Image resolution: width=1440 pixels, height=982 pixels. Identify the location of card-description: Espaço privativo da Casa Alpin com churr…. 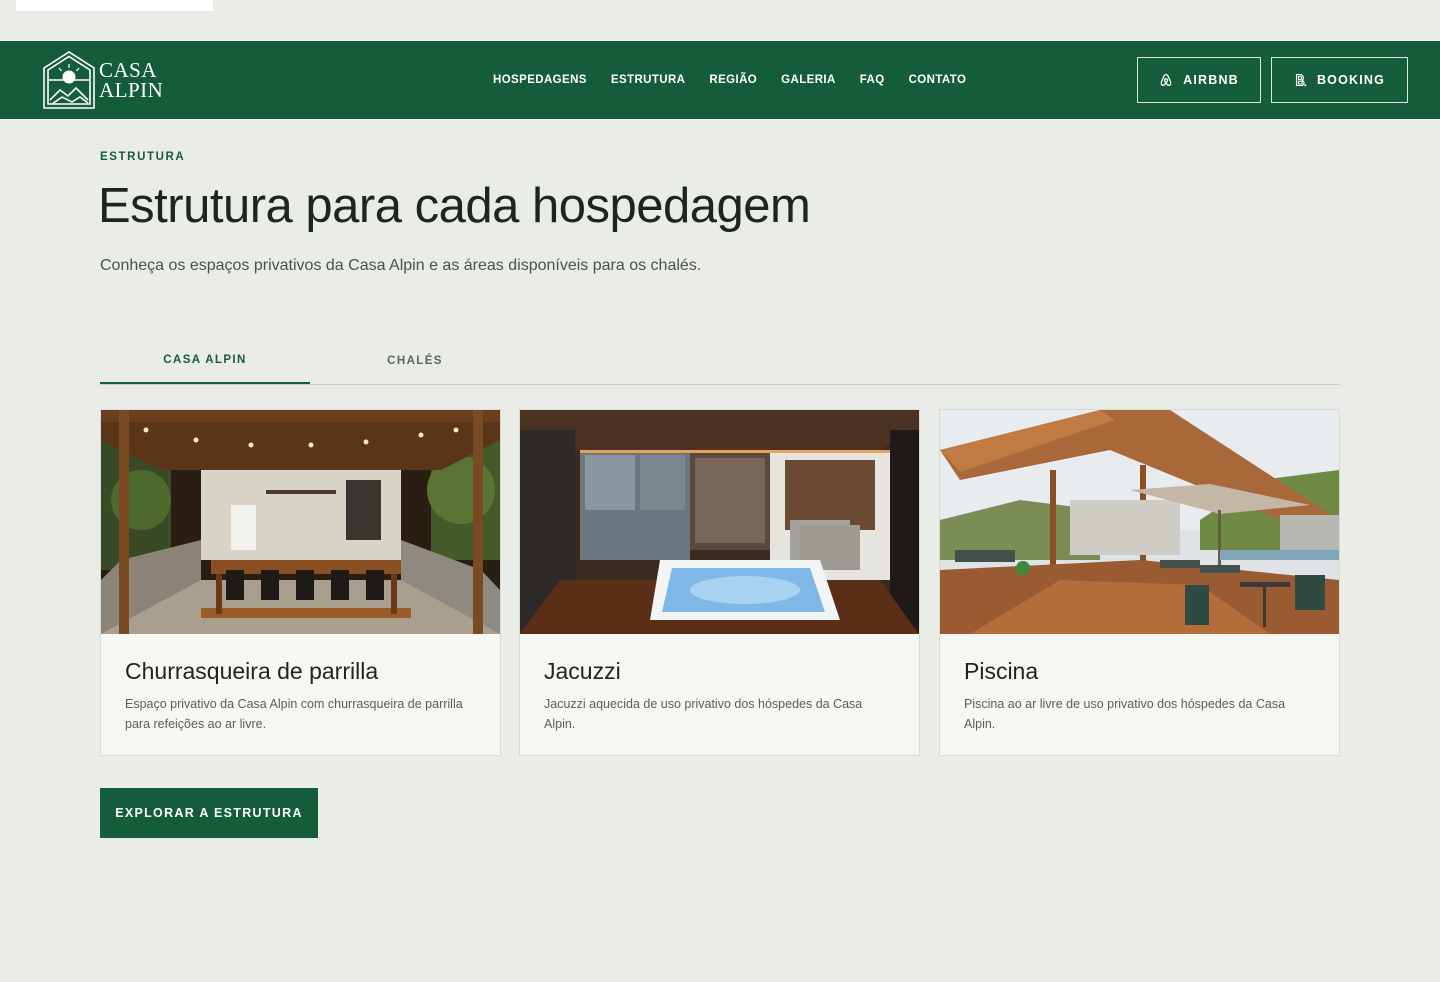
(294, 714).